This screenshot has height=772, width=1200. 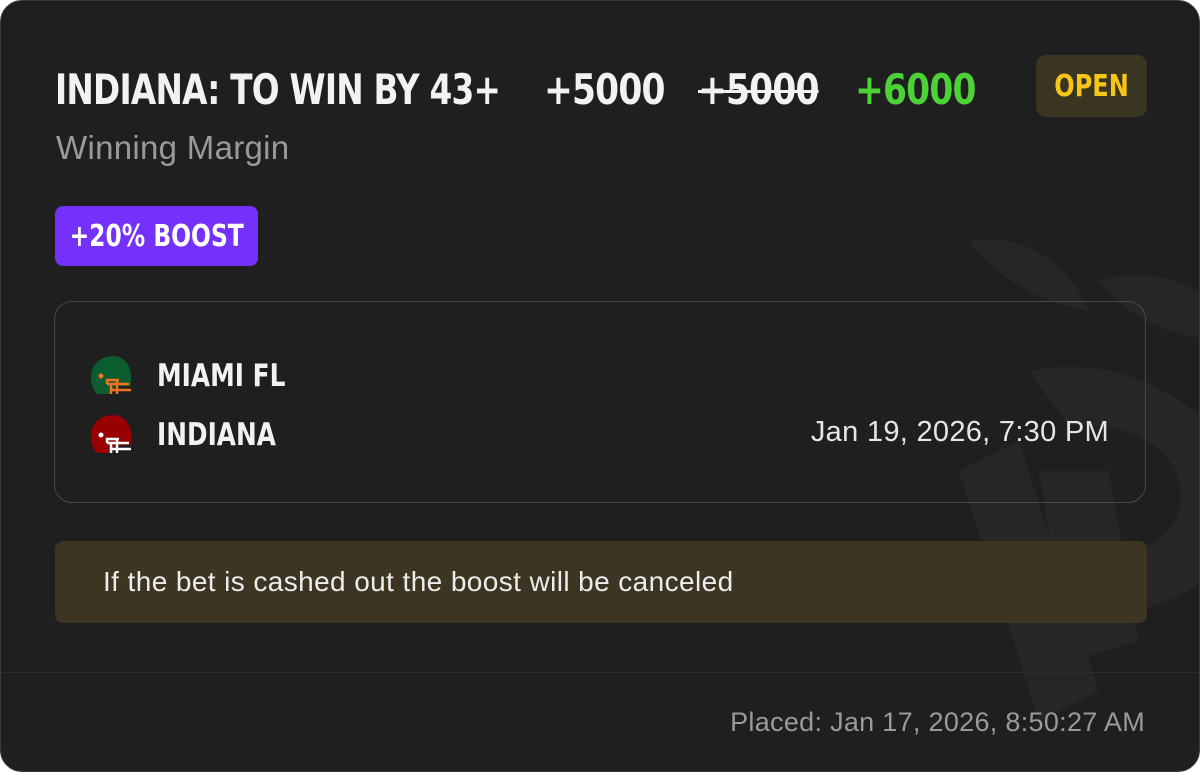 I want to click on market-type: Winning Margin, so click(x=173, y=147).